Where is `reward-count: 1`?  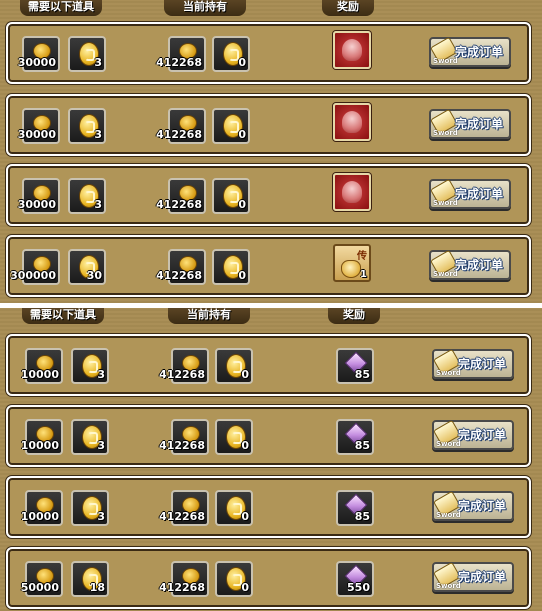 reward-count: 1 is located at coordinates (363, 274).